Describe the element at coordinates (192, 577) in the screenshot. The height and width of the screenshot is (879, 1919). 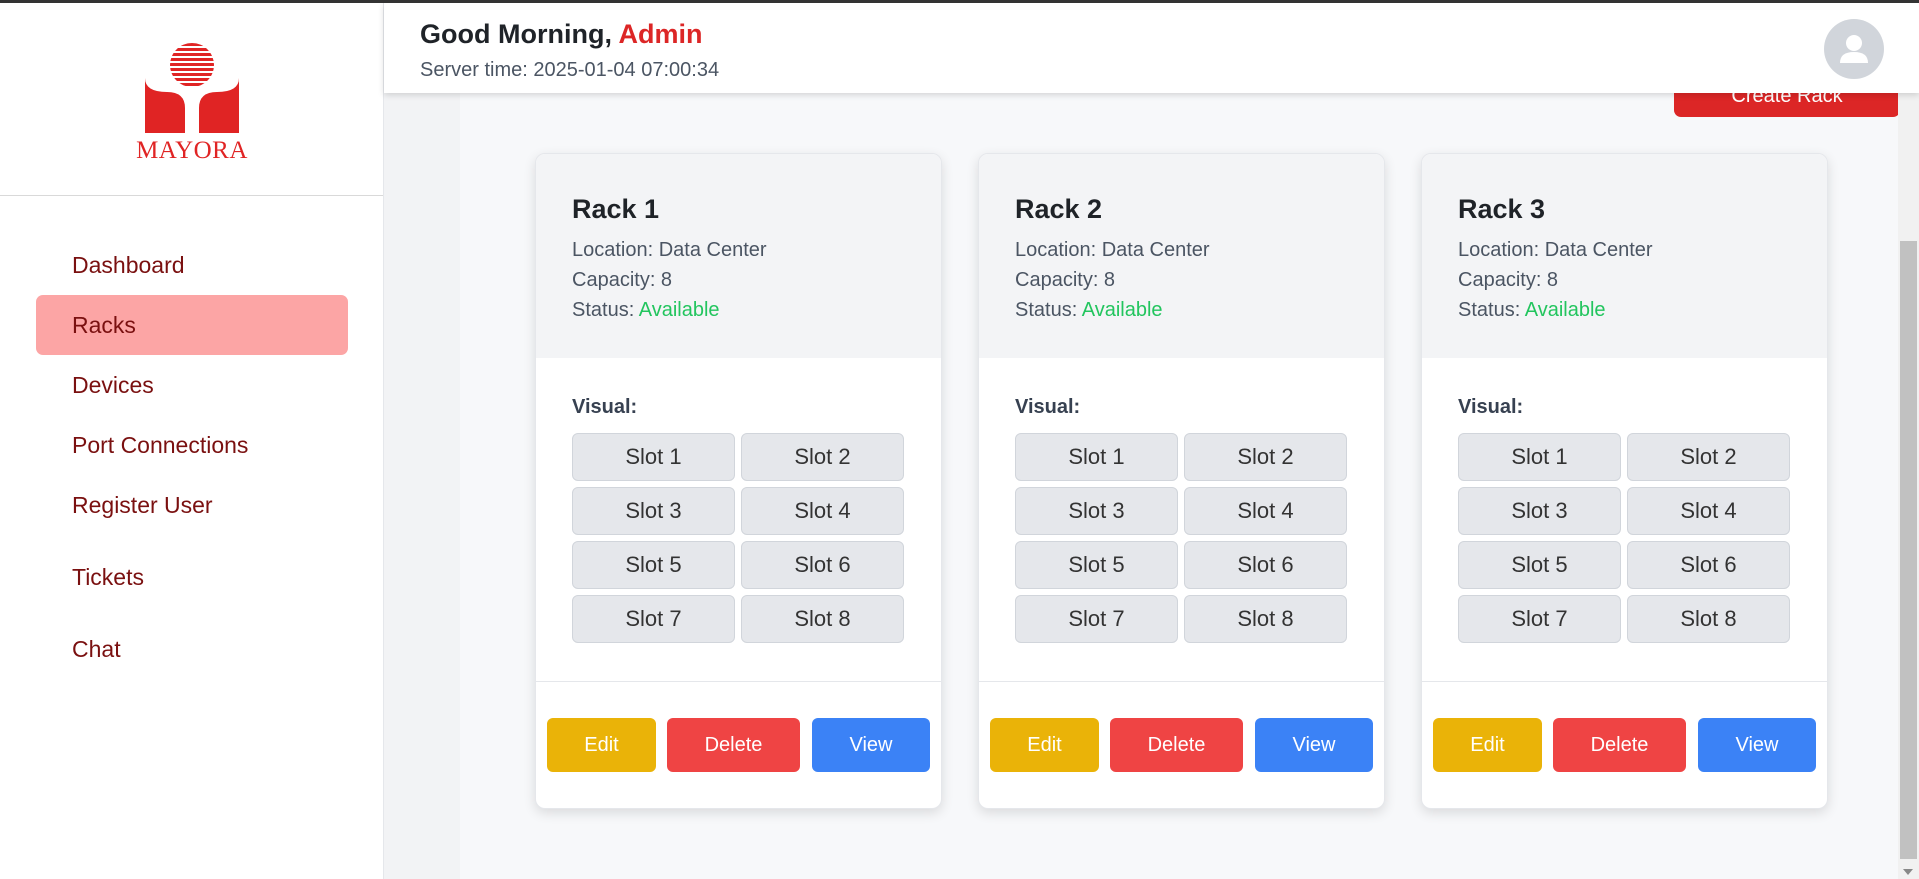
I see `sidebar-item-tickets: Tickets` at that location.